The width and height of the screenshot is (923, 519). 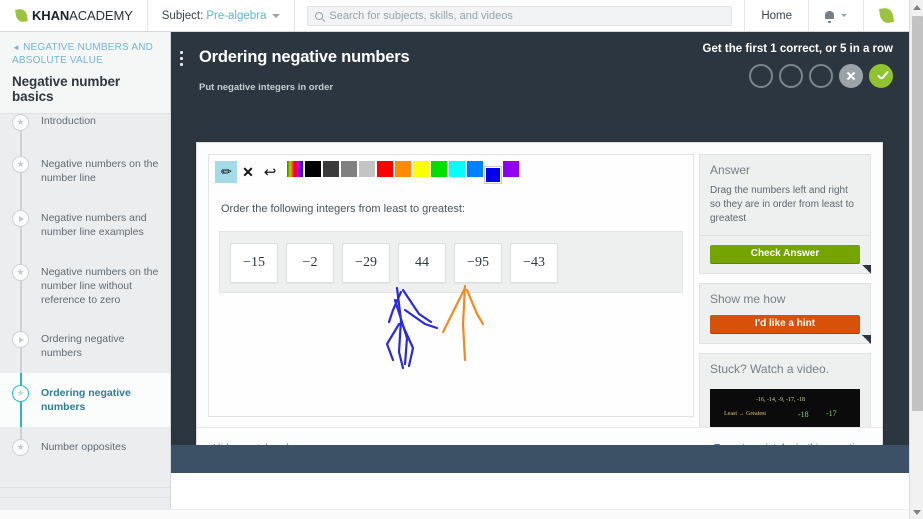 What do you see at coordinates (319, 15) in the screenshot?
I see `search-icon` at bounding box center [319, 15].